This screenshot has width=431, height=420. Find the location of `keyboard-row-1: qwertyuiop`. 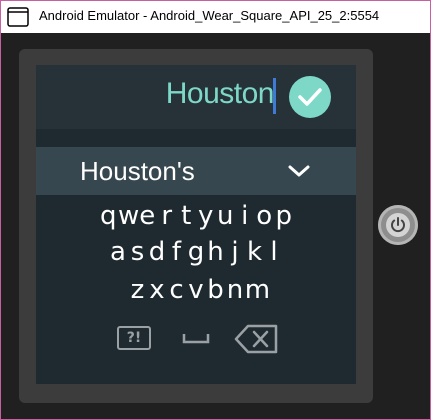

keyboard-row-1: qwertyuiop is located at coordinates (196, 216).